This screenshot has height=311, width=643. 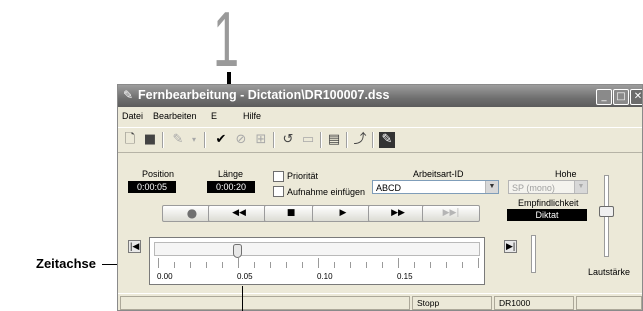 What do you see at coordinates (130, 140) in the screenshot?
I see `new-document-icon: 🗋` at bounding box center [130, 140].